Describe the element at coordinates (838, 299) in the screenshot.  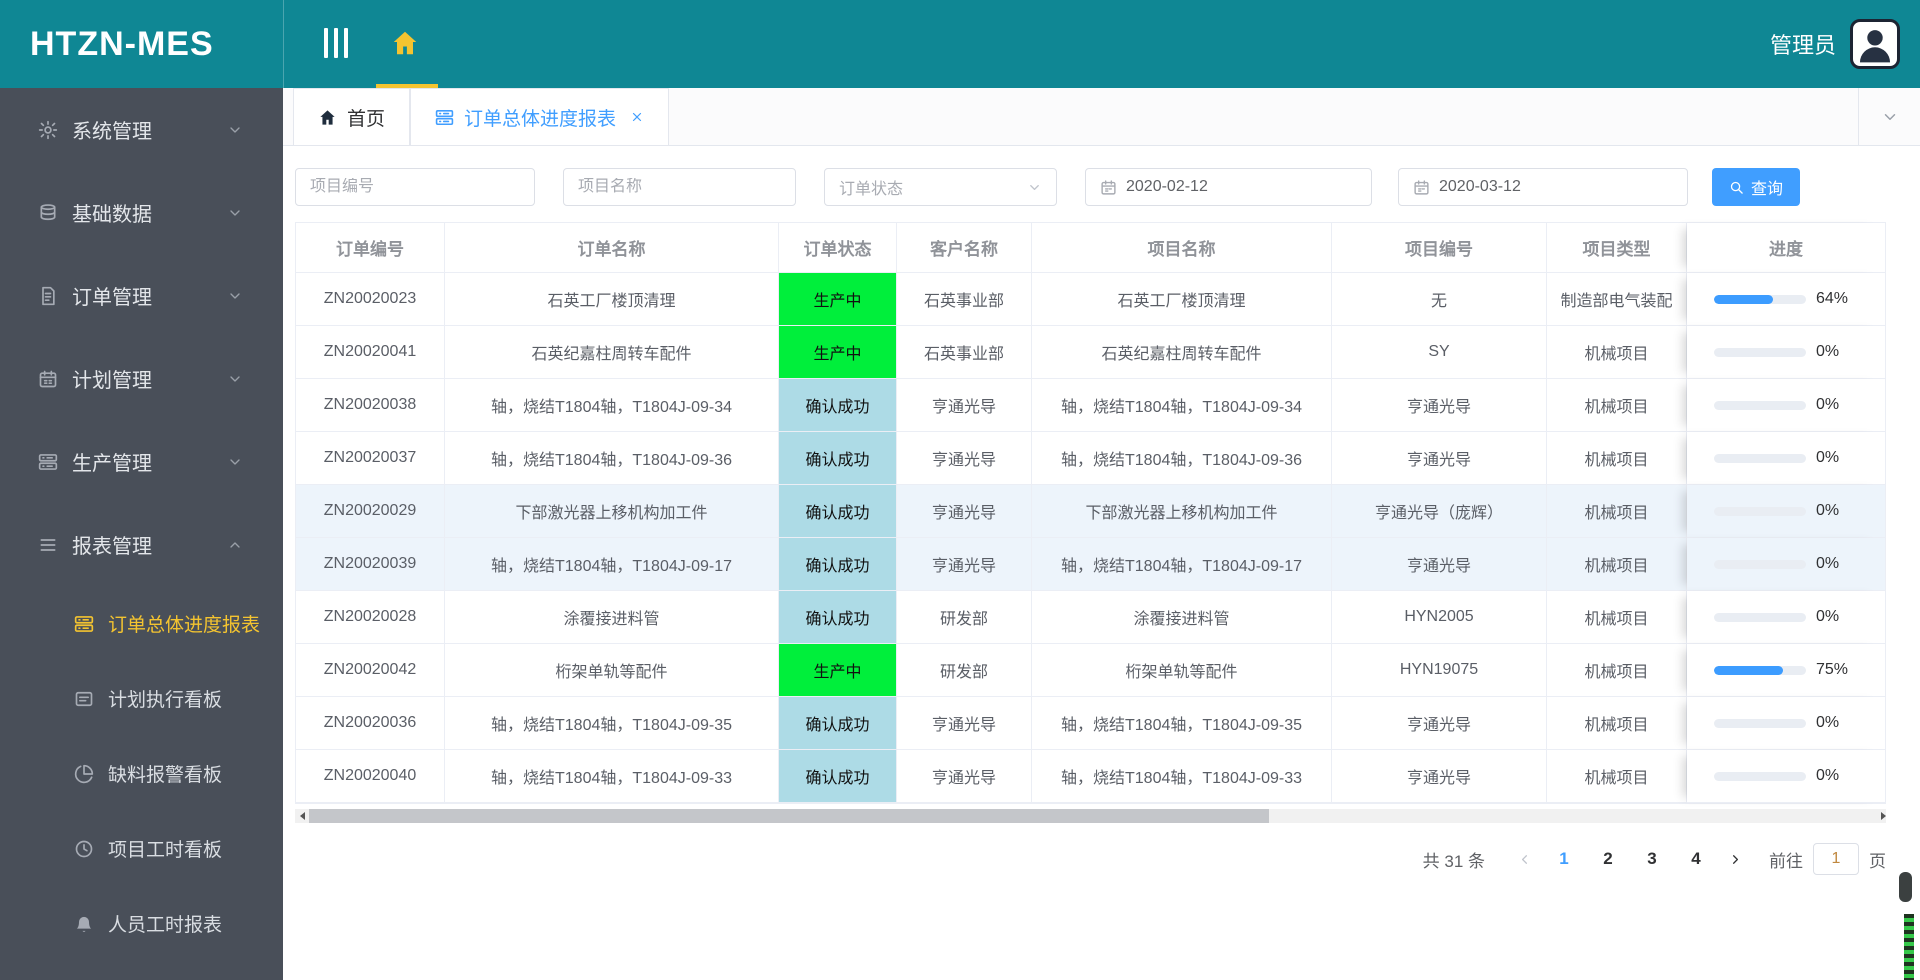
I see `status-badge: 生产中` at that location.